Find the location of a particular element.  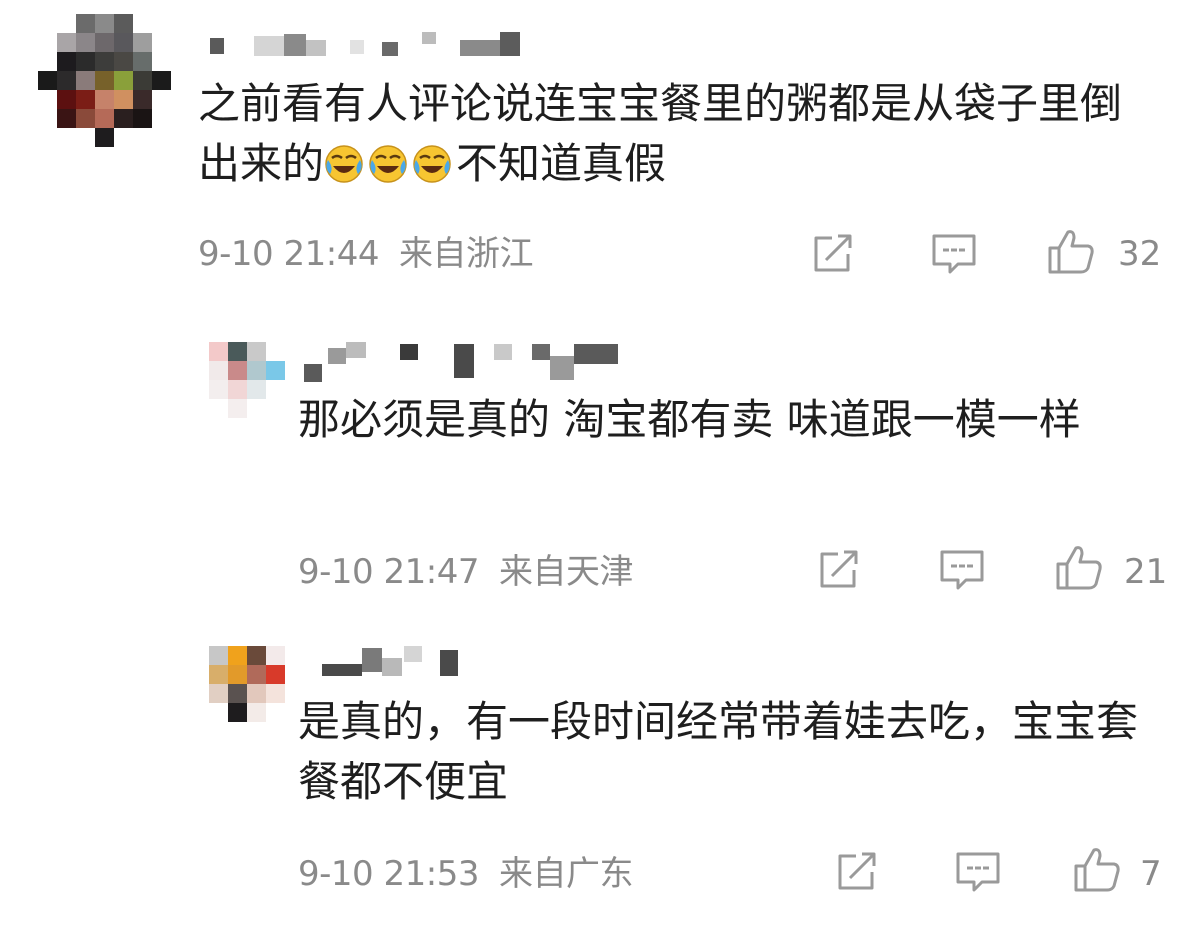

comment-time: 21:44 is located at coordinates (331, 254).